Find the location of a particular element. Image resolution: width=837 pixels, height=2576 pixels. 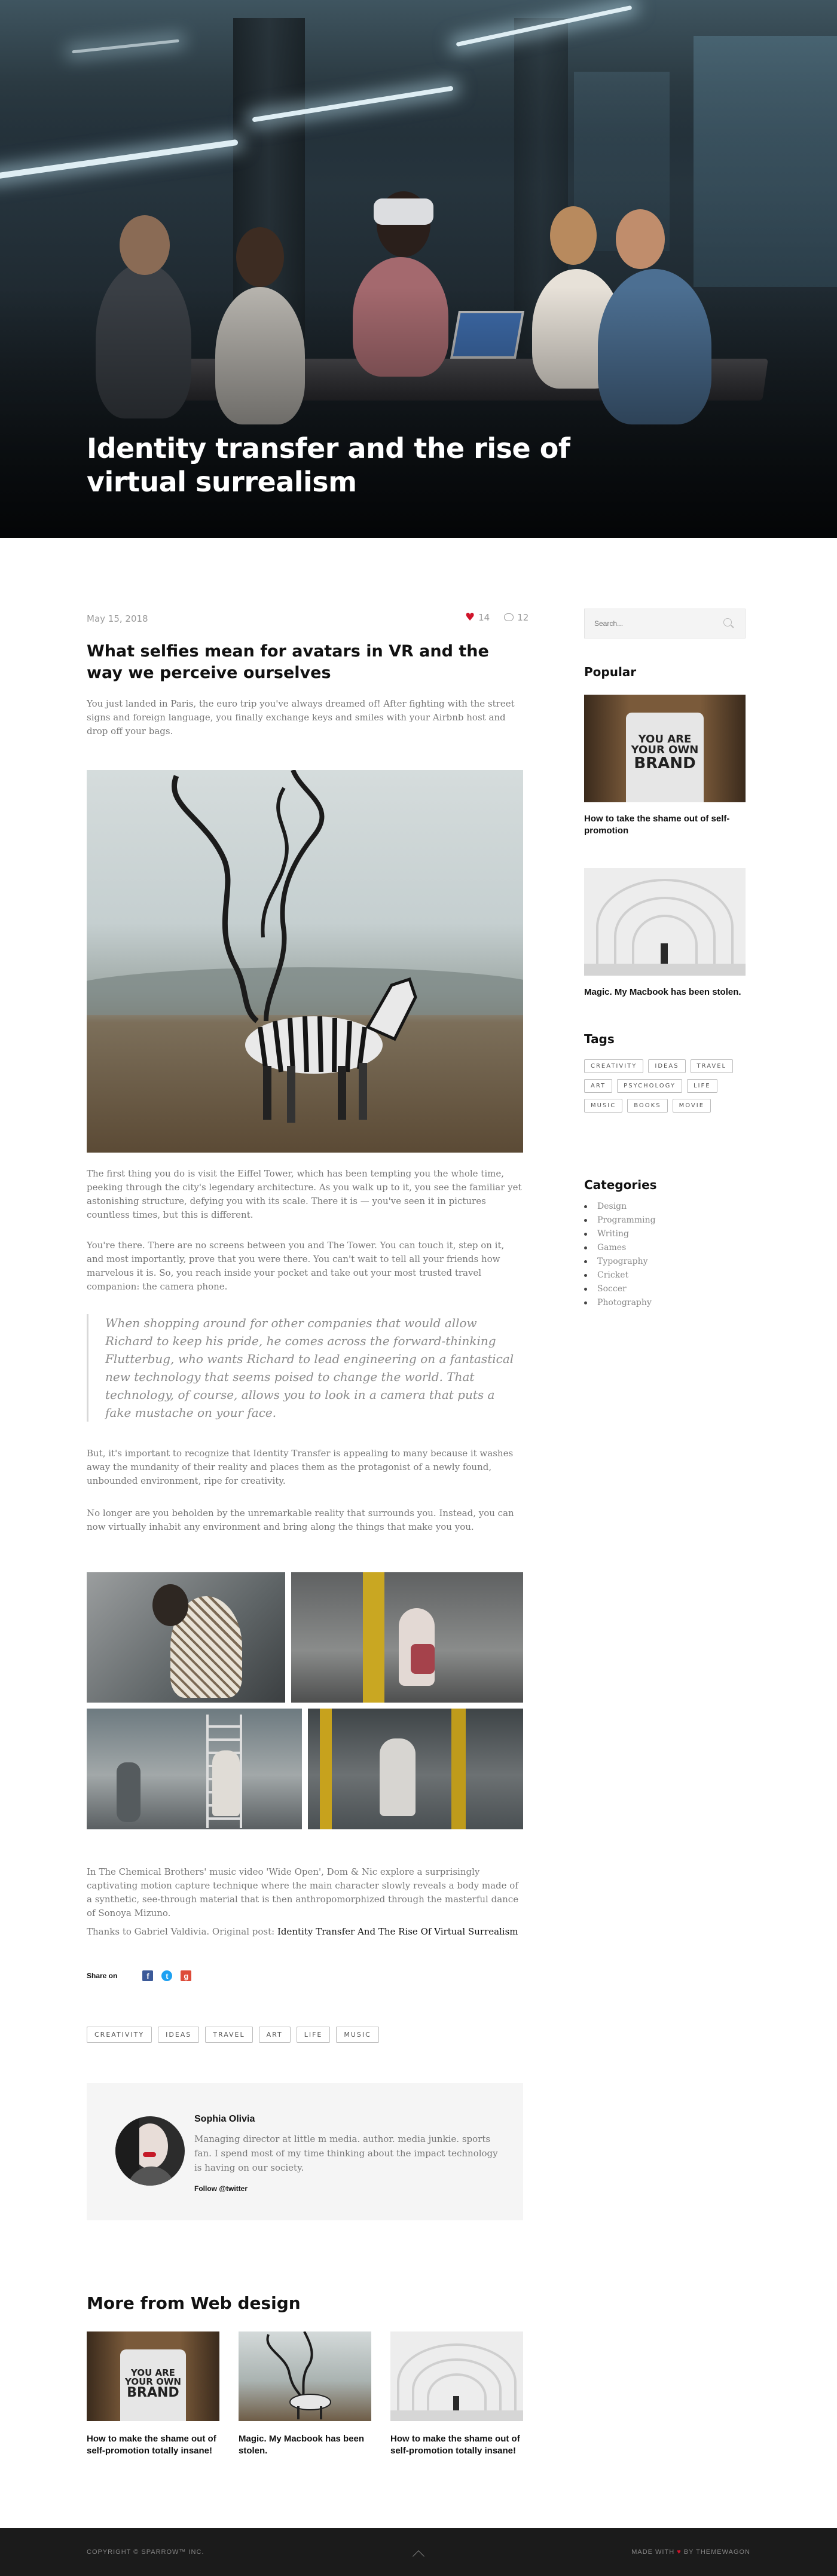

category-item: Typography is located at coordinates (620, 1262).